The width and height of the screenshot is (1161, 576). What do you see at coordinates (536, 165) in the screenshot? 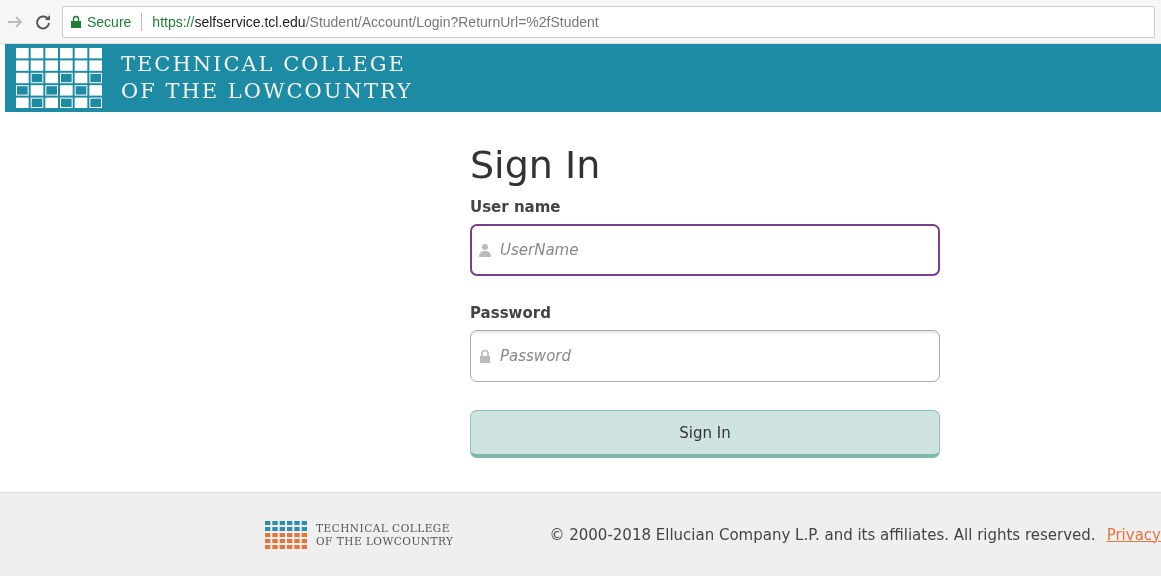
I see `page-title: Sign In` at bounding box center [536, 165].